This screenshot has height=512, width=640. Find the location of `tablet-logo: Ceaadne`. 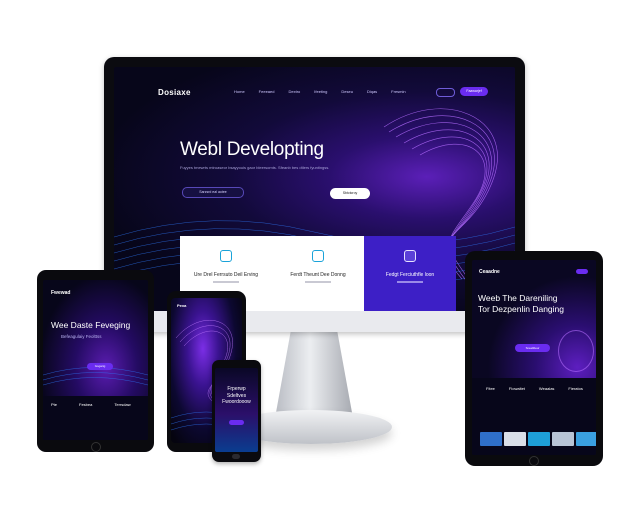

tablet-logo: Ceaadne is located at coordinates (489, 272).